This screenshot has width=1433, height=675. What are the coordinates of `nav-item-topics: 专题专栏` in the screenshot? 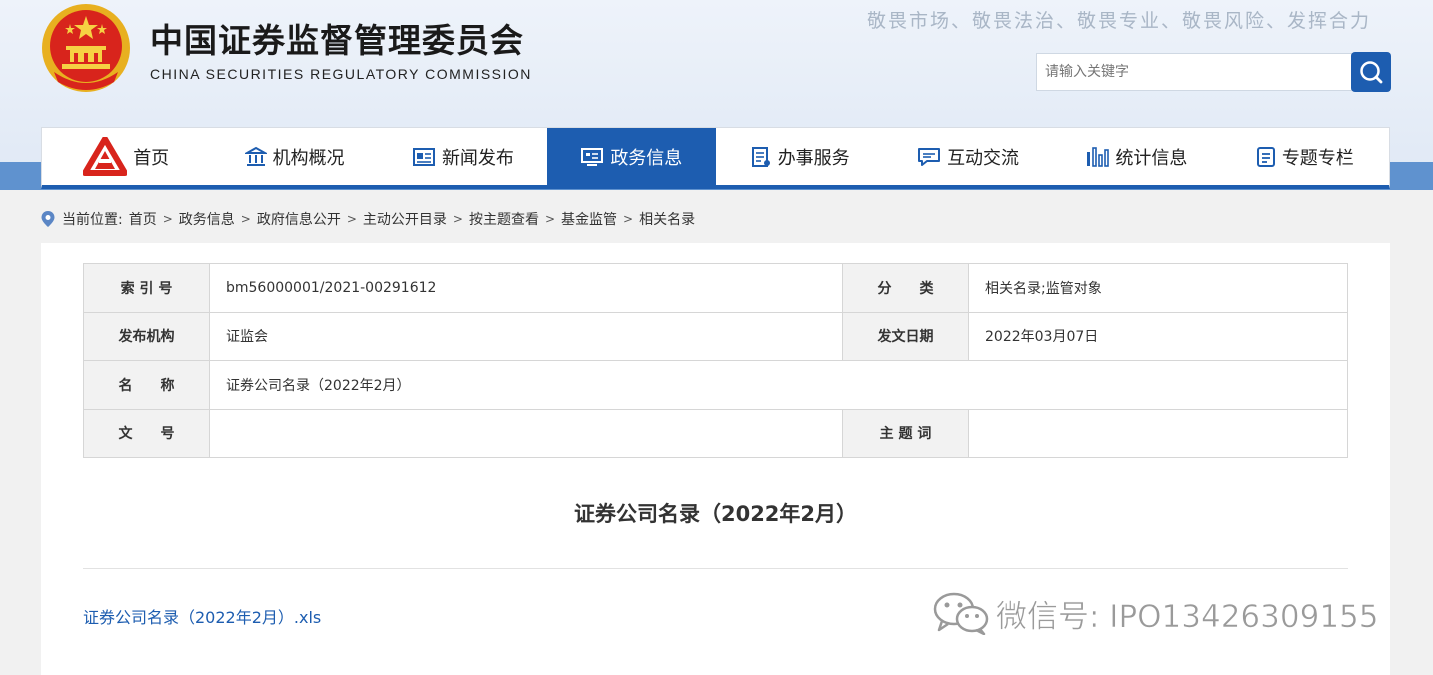 It's located at (1305, 156).